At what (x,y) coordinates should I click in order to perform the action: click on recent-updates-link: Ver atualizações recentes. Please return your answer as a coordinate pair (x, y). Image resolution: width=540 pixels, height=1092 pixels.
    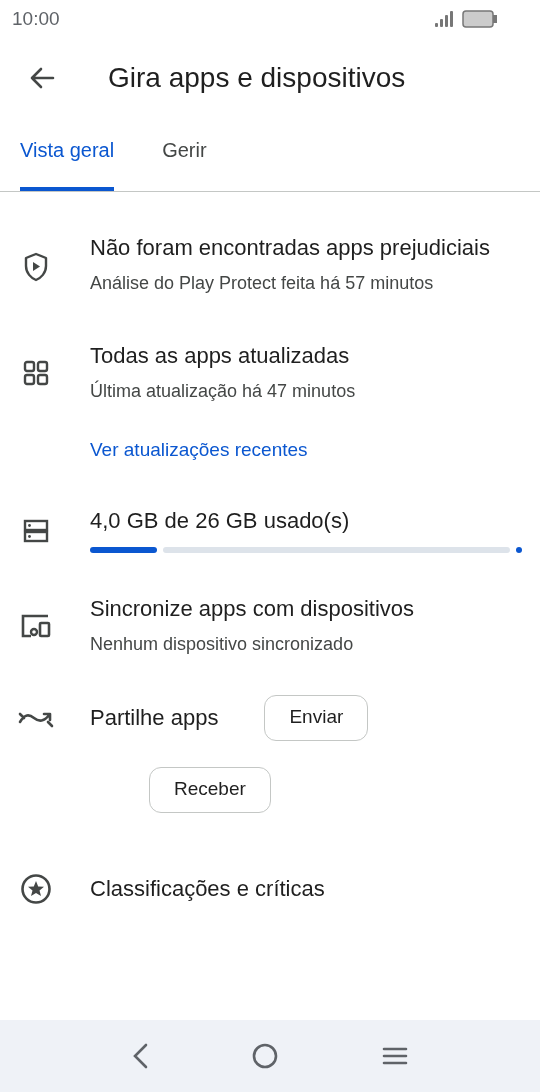
    Looking at the image, I should click on (306, 450).